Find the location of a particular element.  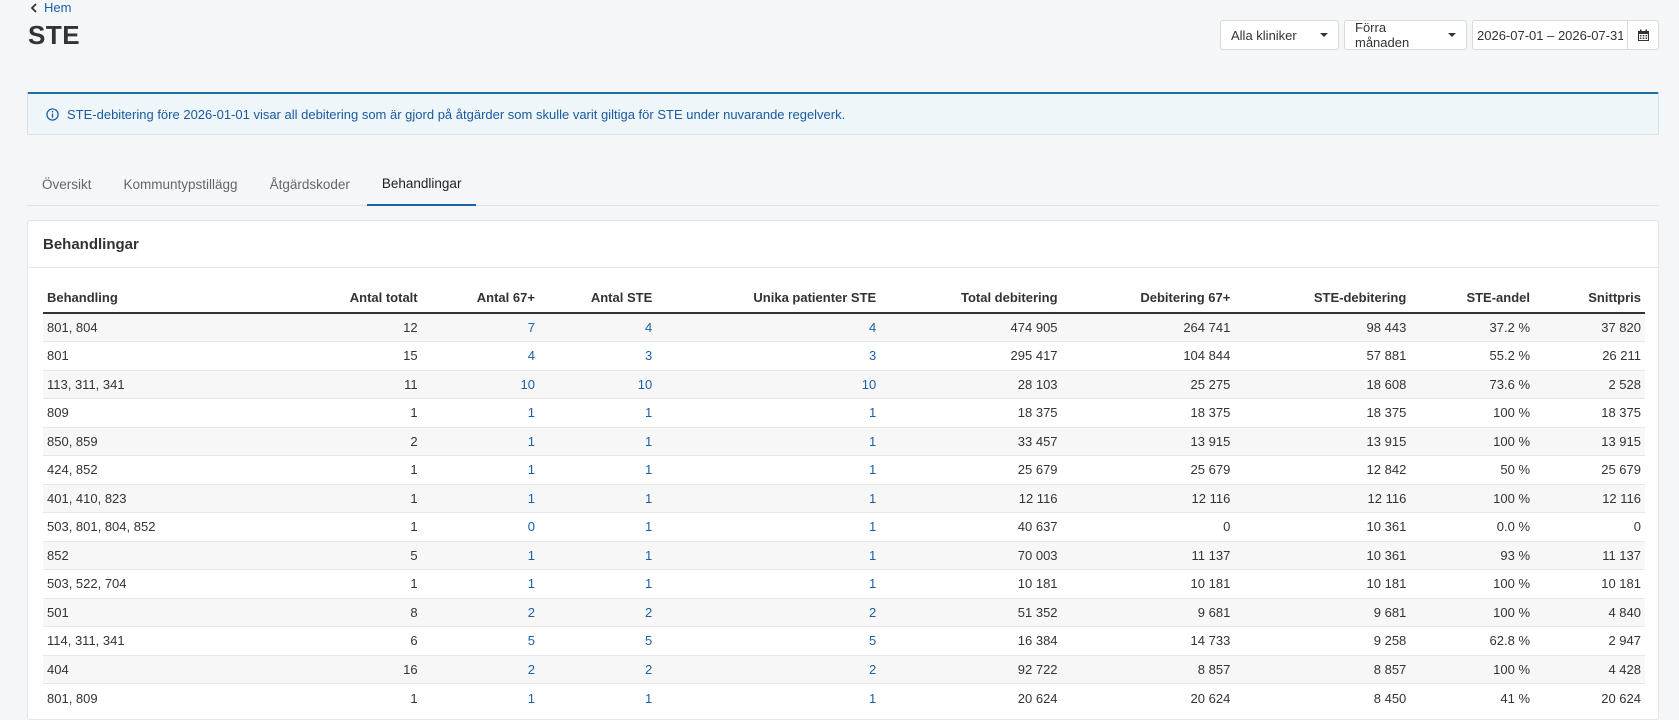

cell-ste-debitering: 10 181 is located at coordinates (1322, 583).